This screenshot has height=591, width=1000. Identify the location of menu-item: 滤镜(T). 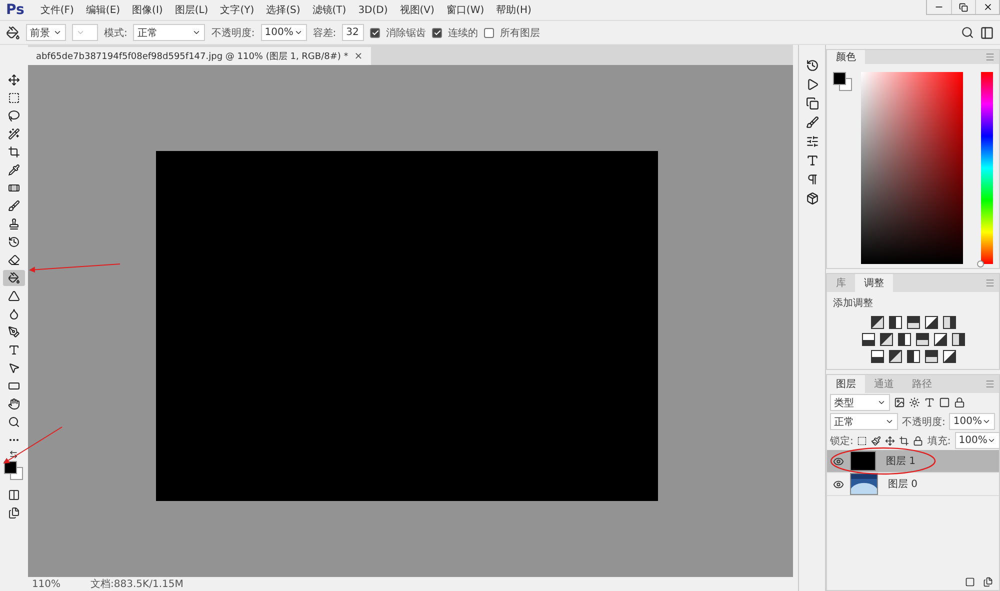
(329, 10).